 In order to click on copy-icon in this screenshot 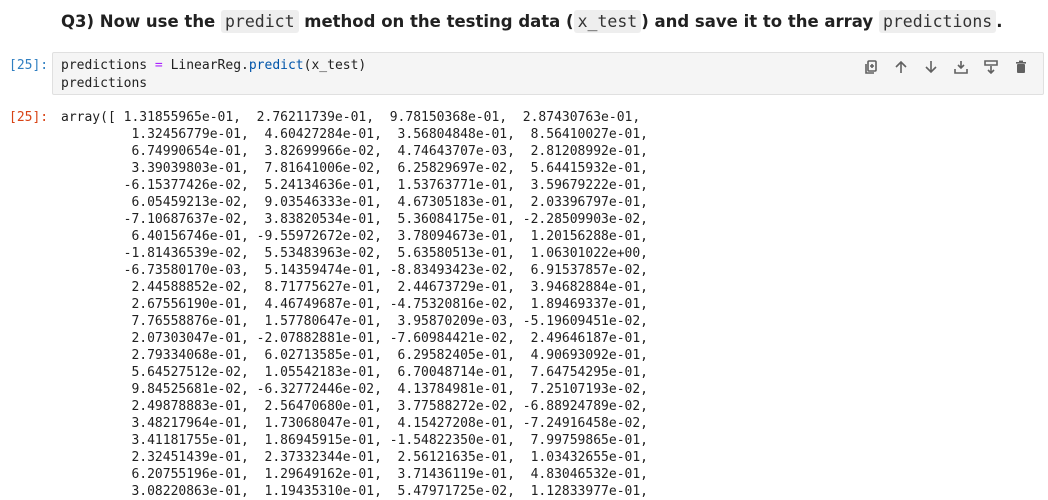, I will do `click(871, 67)`.